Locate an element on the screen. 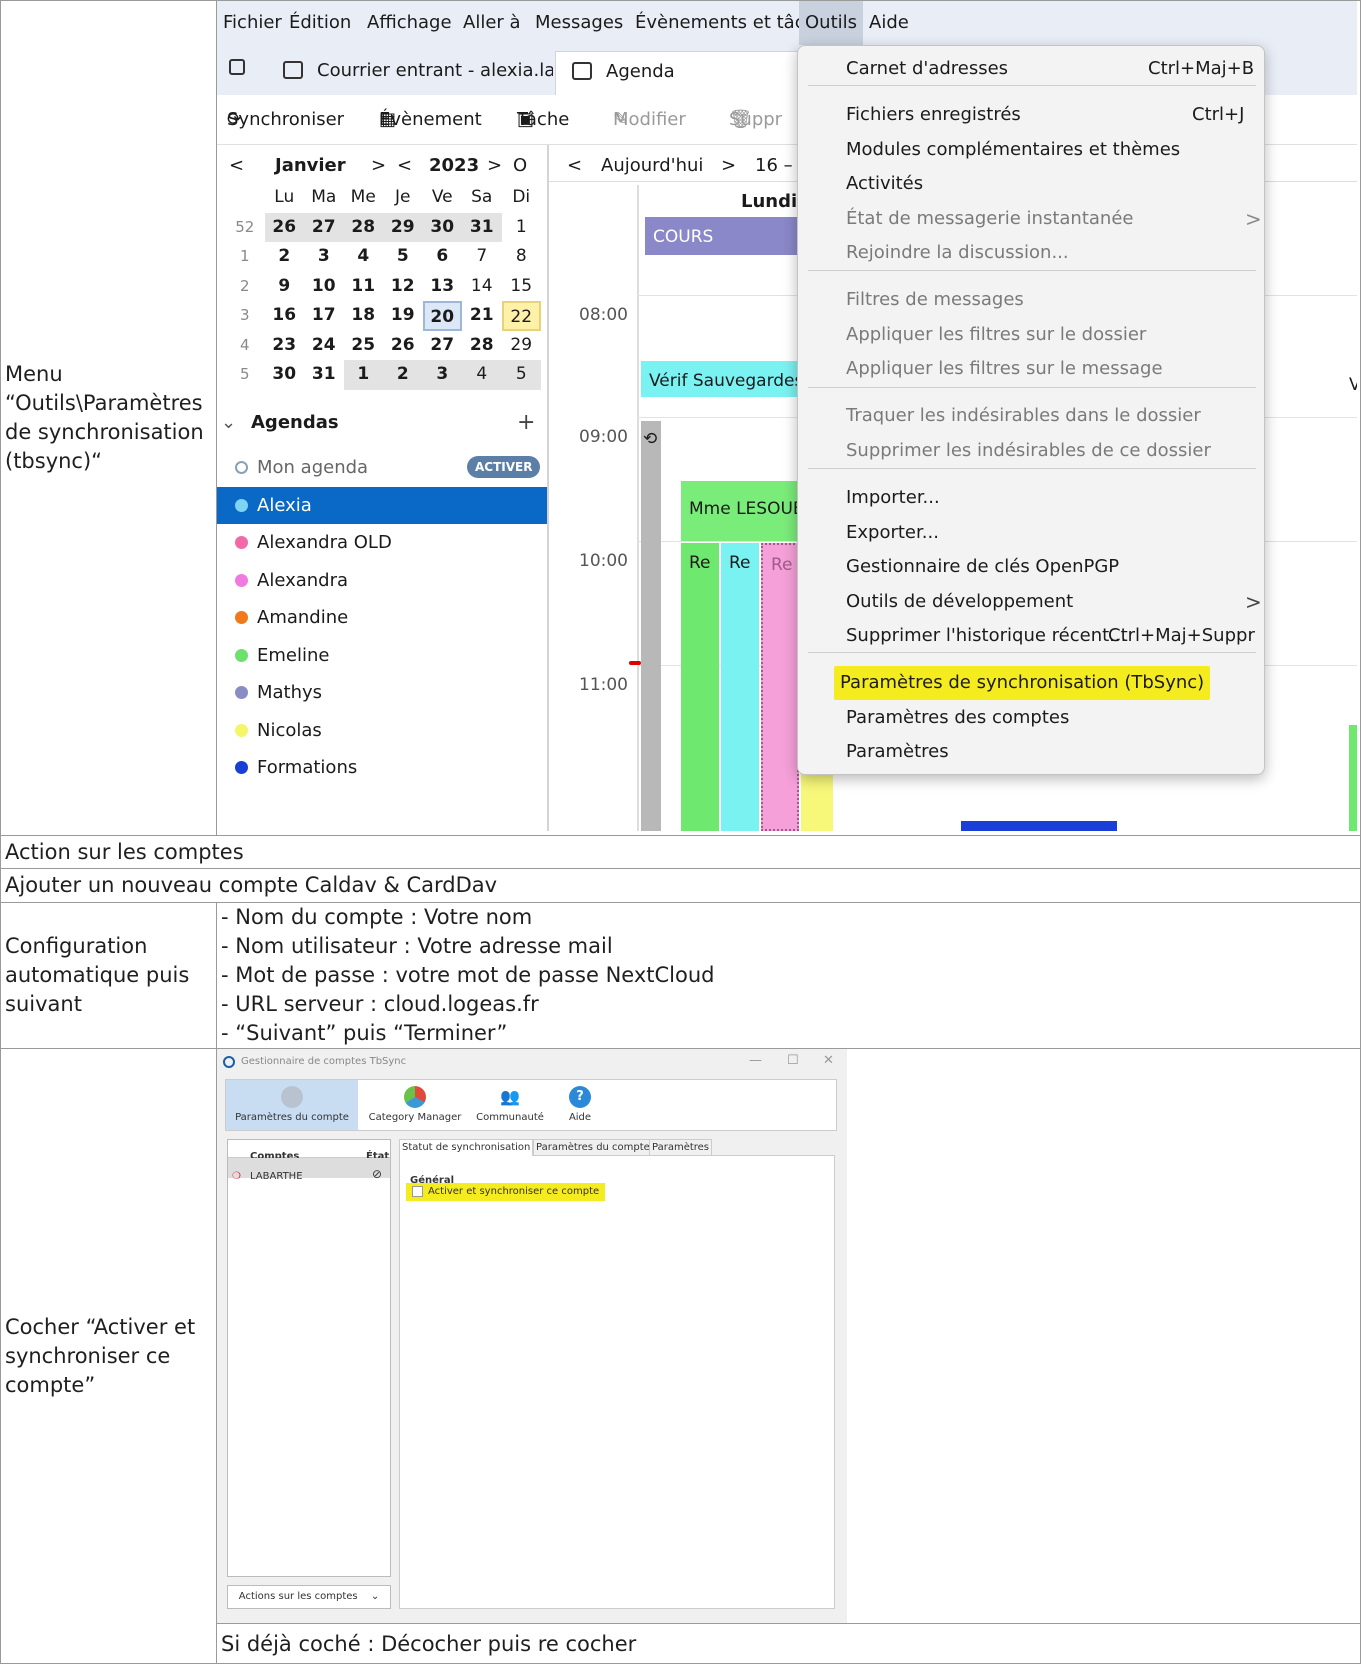 The width and height of the screenshot is (1361, 1664). activate-button: ACTIVER is located at coordinates (504, 467).